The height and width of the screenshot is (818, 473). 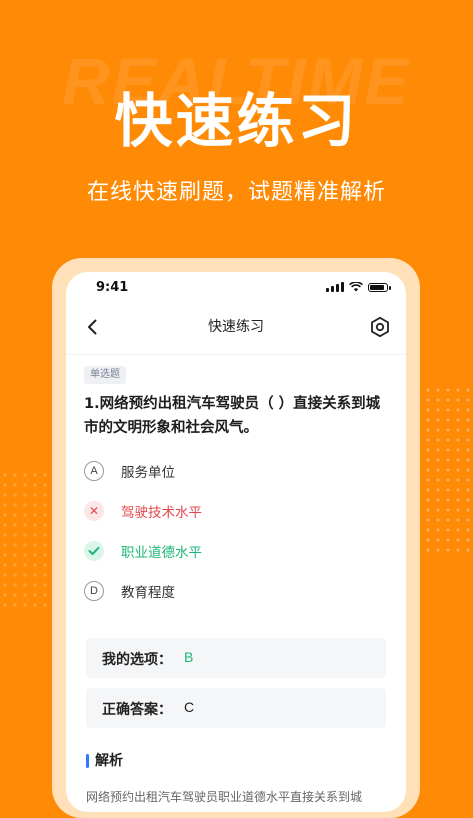 I want to click on status-time: 9:41, so click(x=112, y=287).